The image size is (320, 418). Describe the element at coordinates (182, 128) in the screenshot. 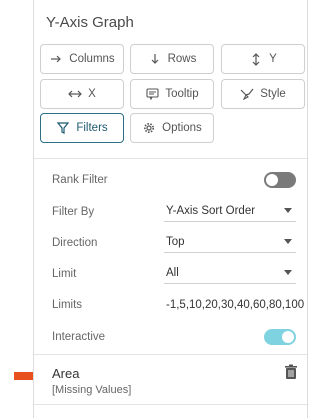

I see `options-button-label: Options` at that location.